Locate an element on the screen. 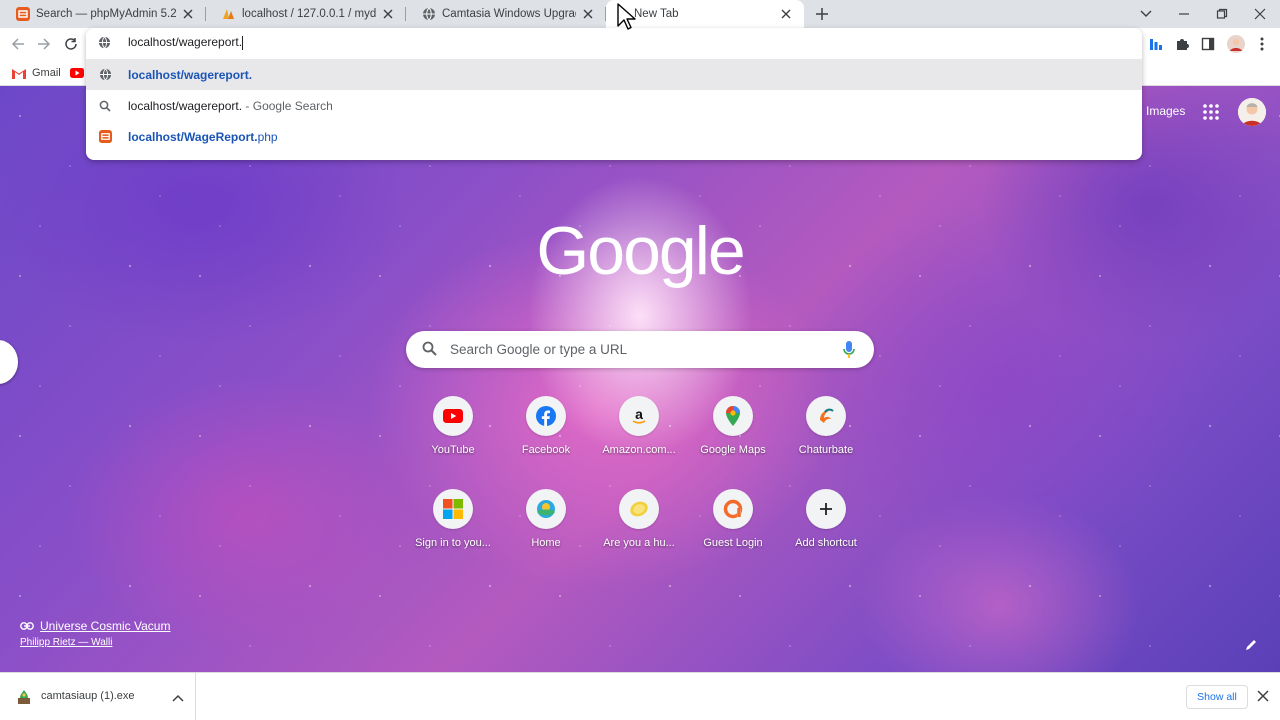 This screenshot has height=720, width=1280. tab-localhost-db: localhost / 127.0.0.1 / mydataba is located at coordinates (306, 14).